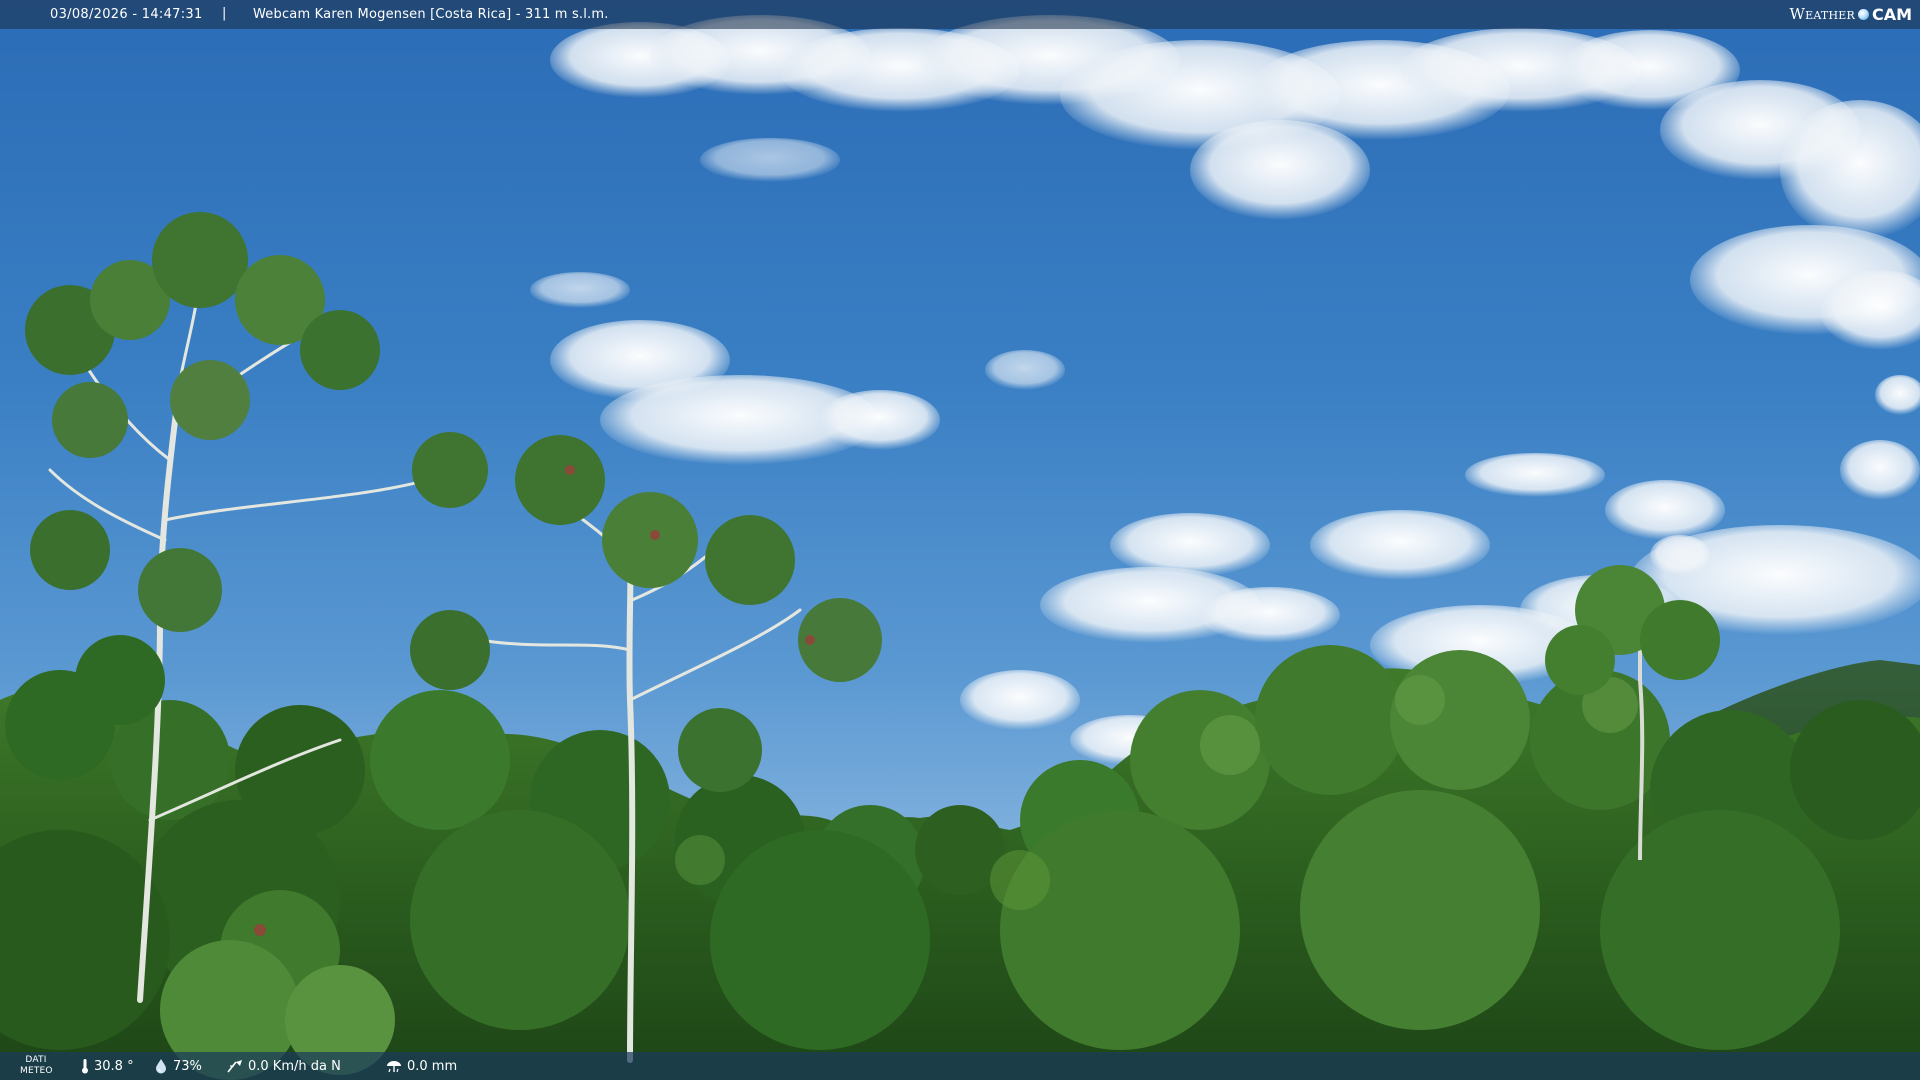 This screenshot has height=1080, width=1920. What do you see at coordinates (294, 1066) in the screenshot?
I see `wind-value: 0.0 Km/h da N` at bounding box center [294, 1066].